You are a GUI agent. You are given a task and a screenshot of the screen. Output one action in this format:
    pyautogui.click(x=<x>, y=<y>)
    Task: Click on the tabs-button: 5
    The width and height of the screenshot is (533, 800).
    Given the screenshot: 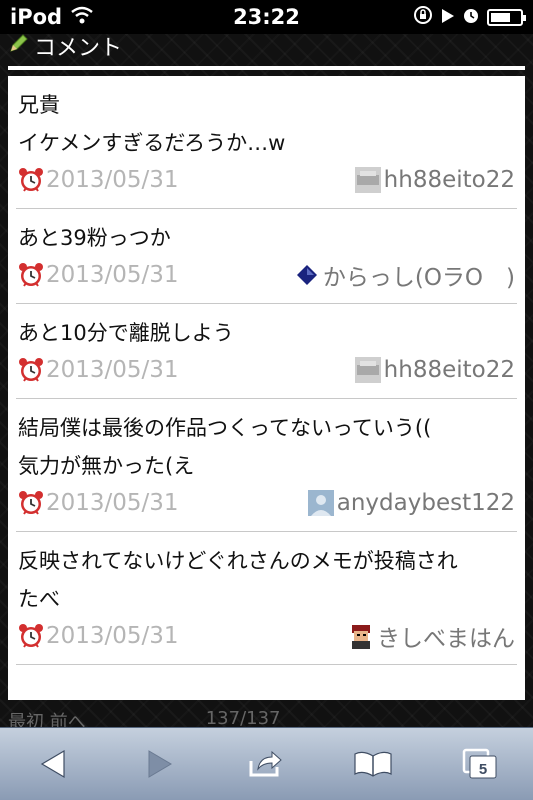 What is the action you would take?
    pyautogui.click(x=480, y=764)
    